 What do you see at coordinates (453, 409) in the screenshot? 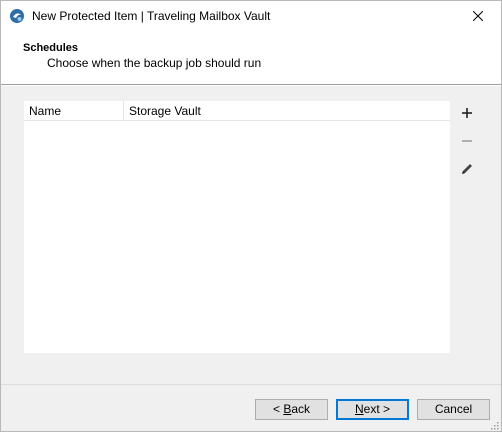
I see `cancel-button: Cancel` at bounding box center [453, 409].